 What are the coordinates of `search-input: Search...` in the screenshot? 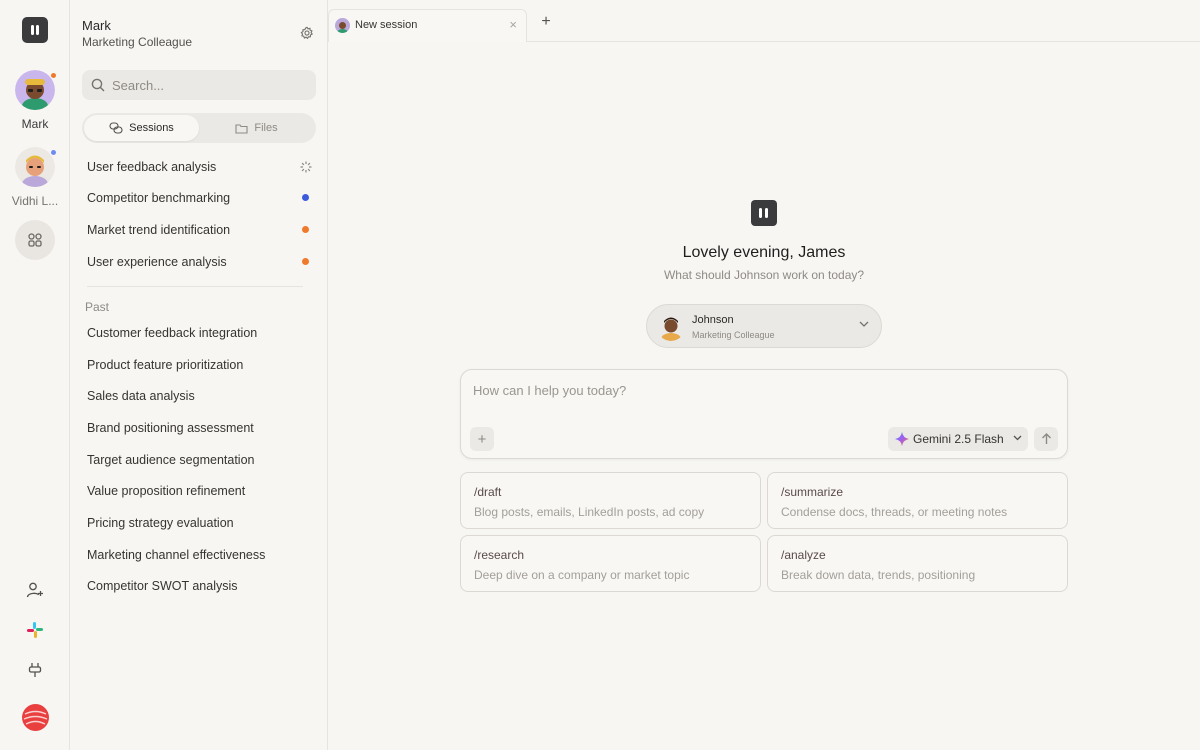 It's located at (199, 85).